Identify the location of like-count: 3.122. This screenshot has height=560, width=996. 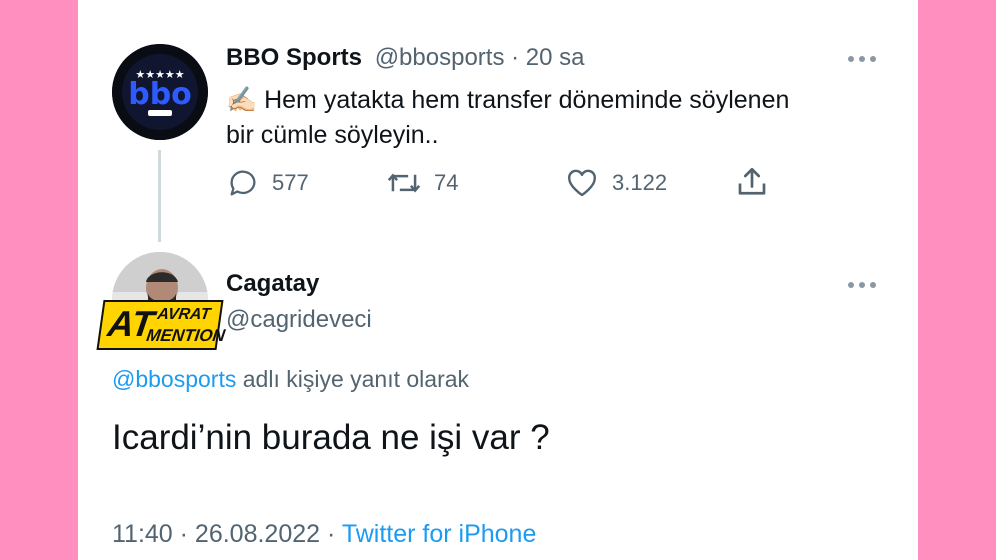
(640, 182).